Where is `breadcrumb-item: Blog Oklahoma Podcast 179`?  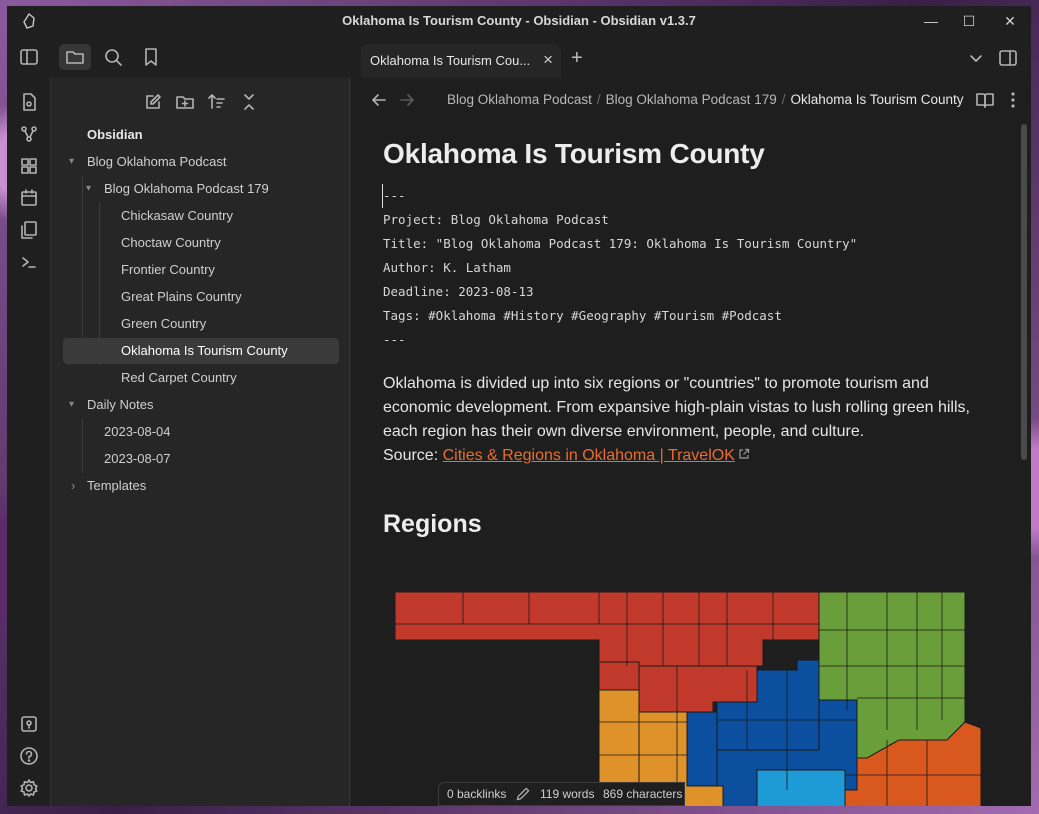 breadcrumb-item: Blog Oklahoma Podcast 179 is located at coordinates (691, 99).